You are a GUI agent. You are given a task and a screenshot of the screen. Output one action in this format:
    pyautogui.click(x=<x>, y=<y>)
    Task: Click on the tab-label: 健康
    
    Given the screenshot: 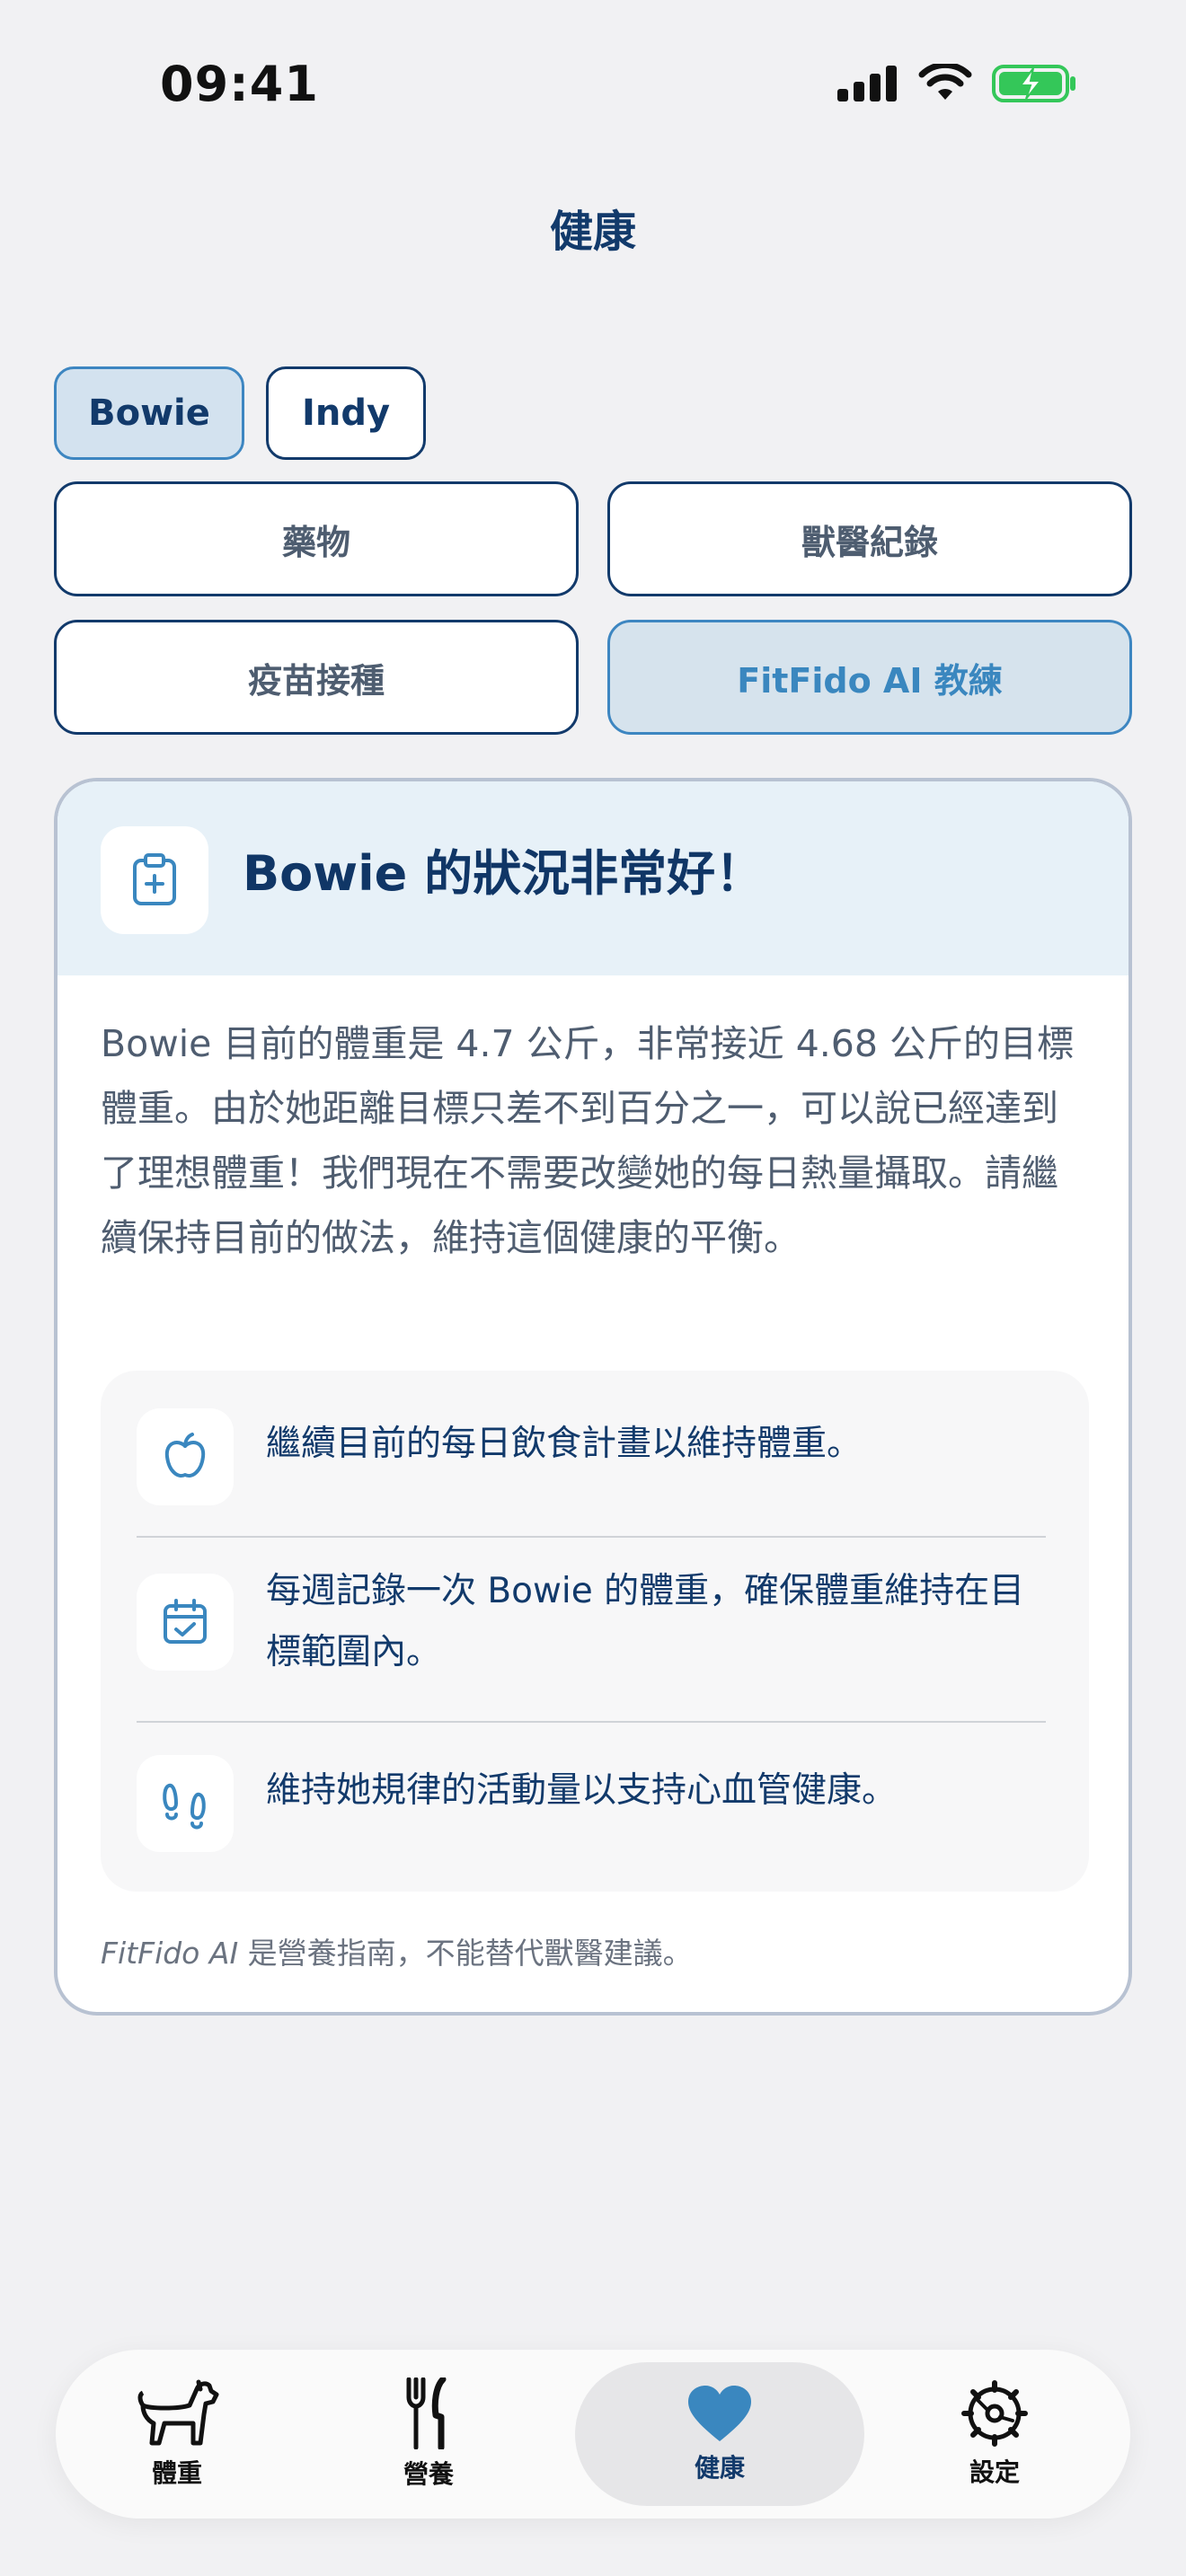 What is the action you would take?
    pyautogui.click(x=719, y=2468)
    